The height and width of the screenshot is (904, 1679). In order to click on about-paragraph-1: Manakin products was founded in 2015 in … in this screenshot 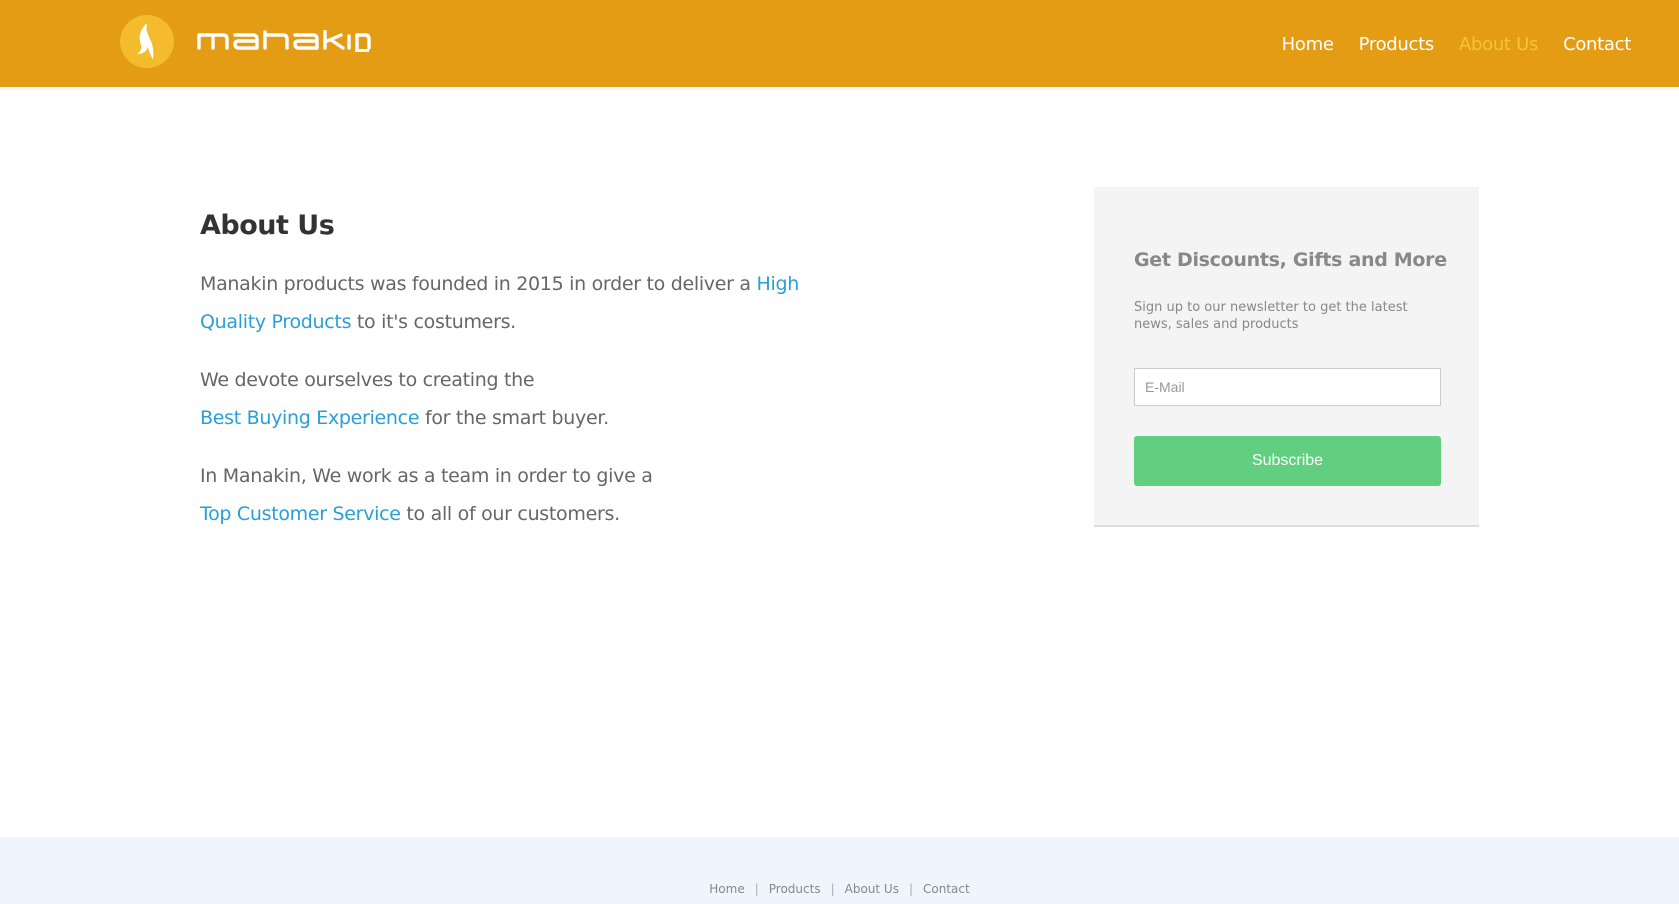, I will do `click(520, 303)`.